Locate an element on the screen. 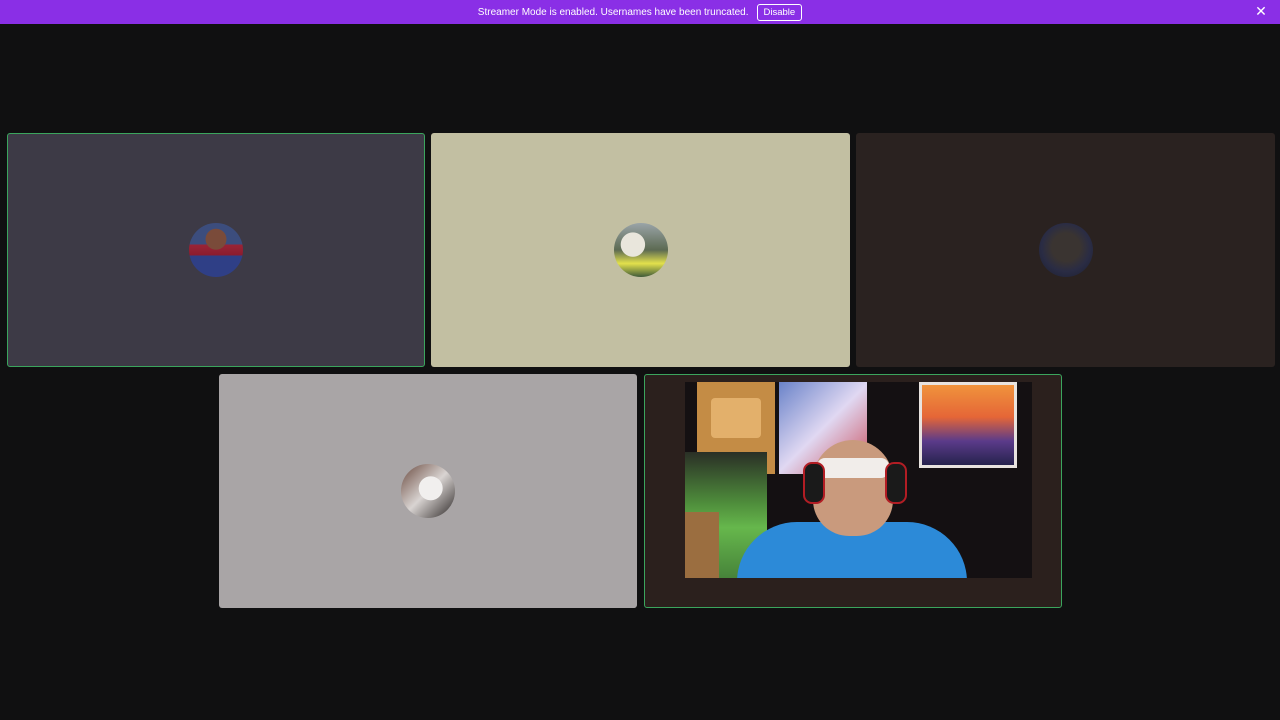  participant-video-tile is located at coordinates (853, 491).